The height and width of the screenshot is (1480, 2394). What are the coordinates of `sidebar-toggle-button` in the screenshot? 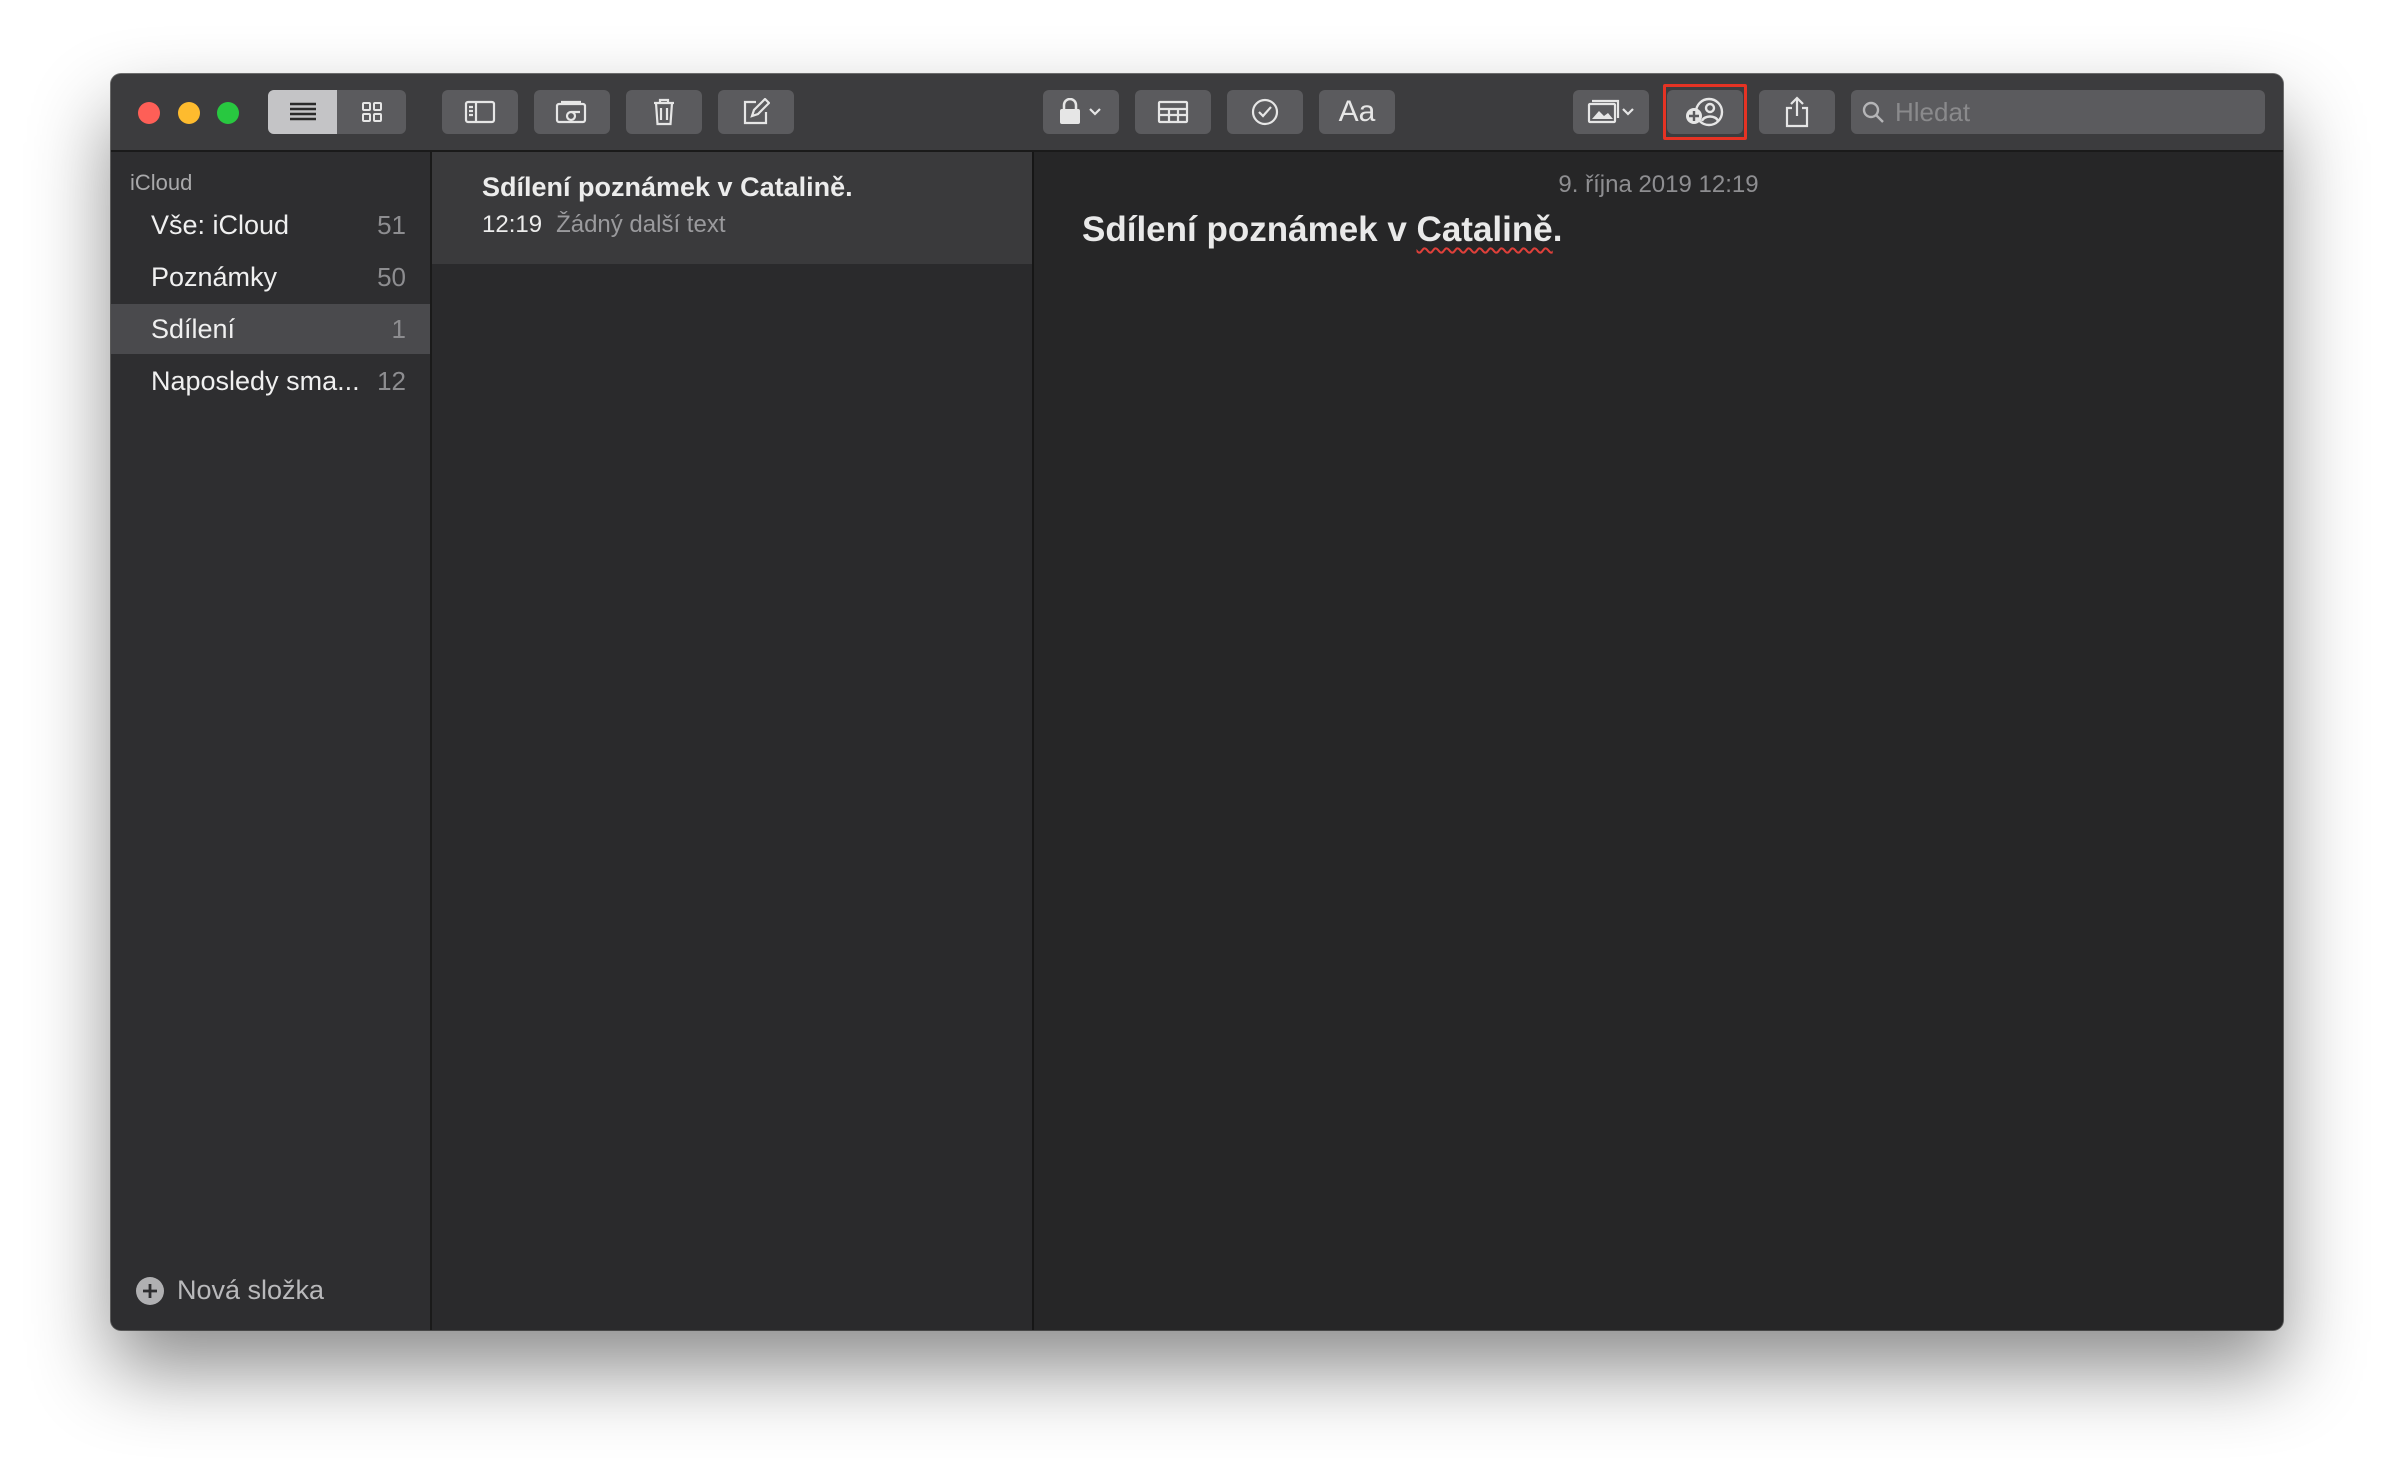 It's located at (480, 112).